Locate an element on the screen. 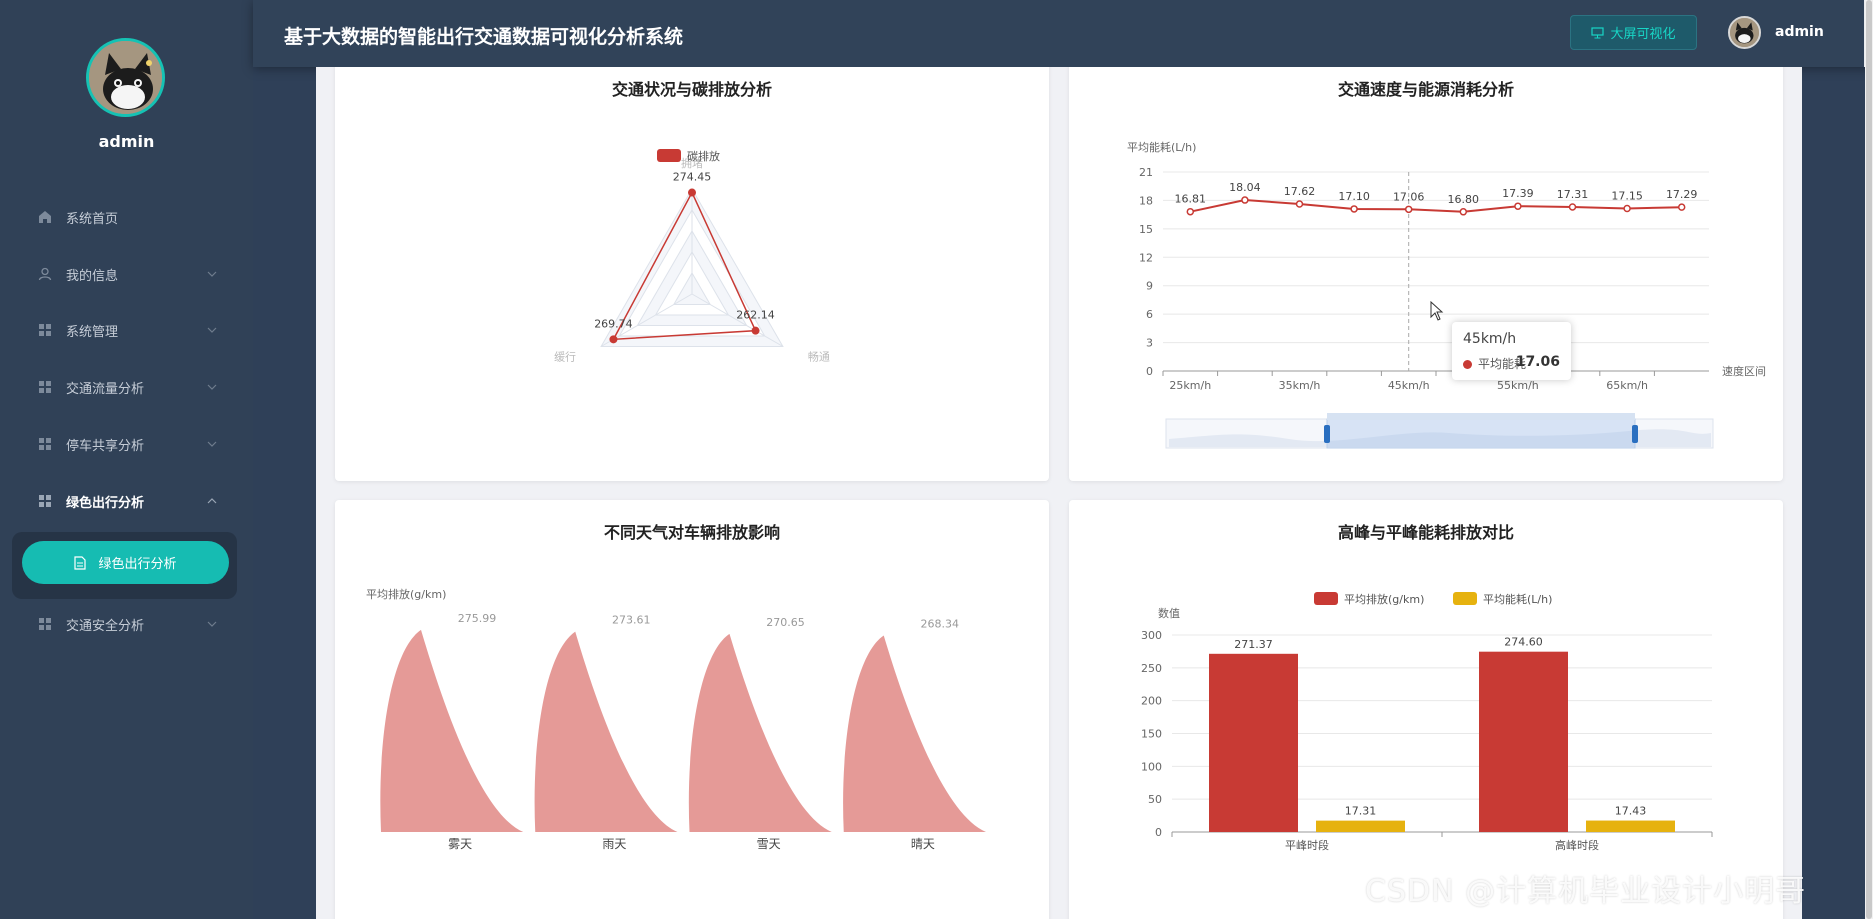 This screenshot has width=1873, height=919. scrollbar-thumb is located at coordinates (1869, 459).